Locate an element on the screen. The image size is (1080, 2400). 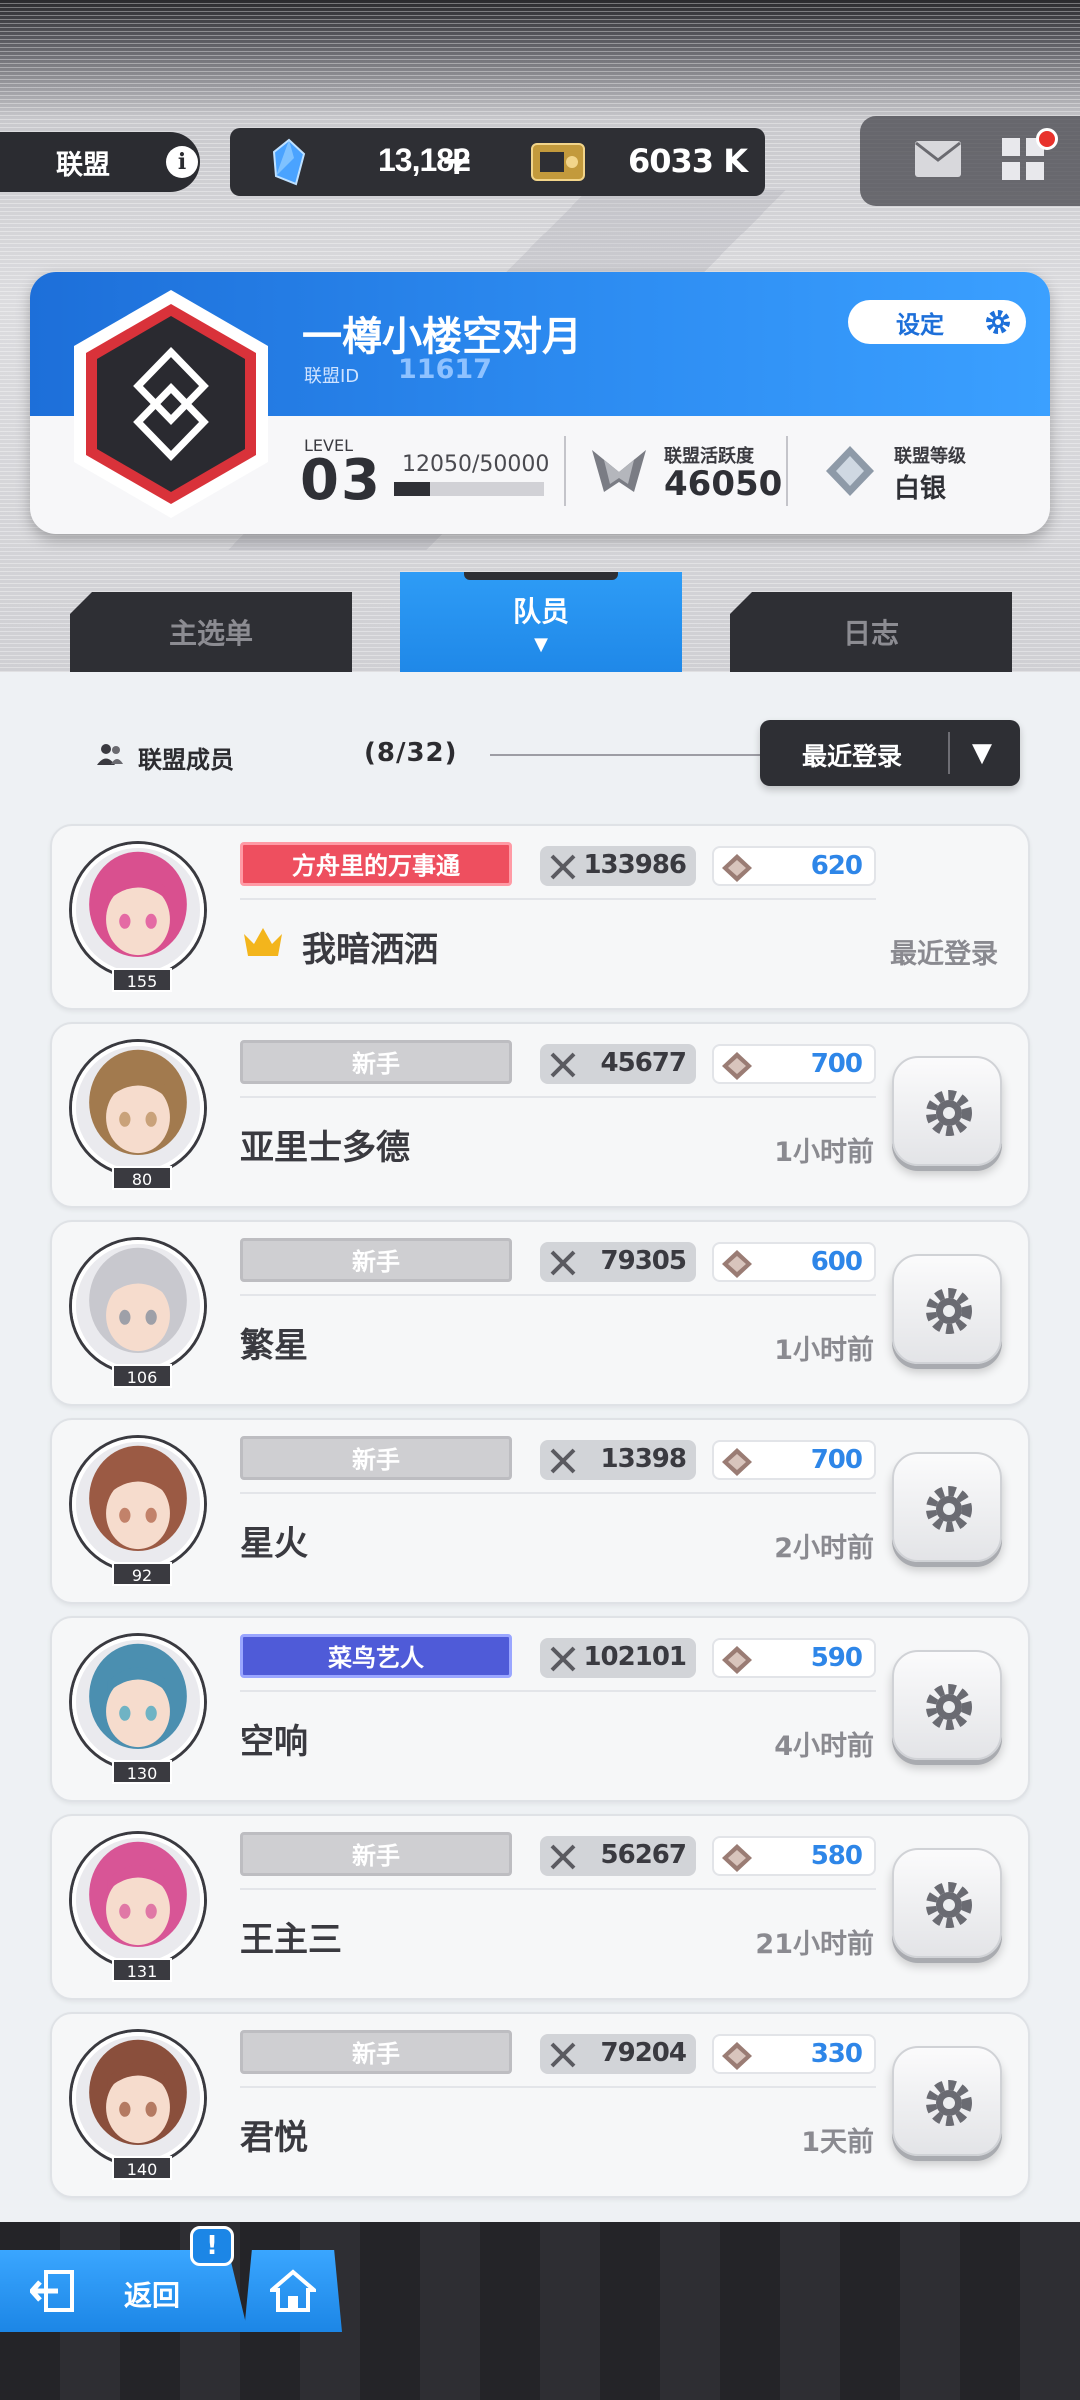
members-count: (8/32) is located at coordinates (411, 753).